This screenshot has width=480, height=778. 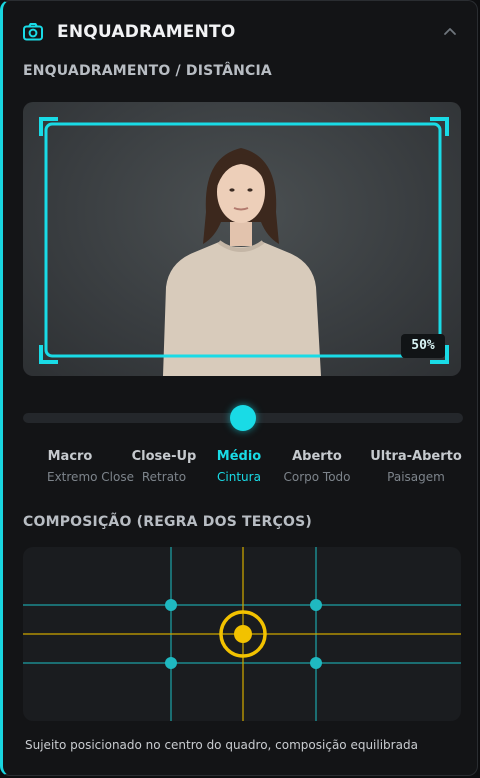 I want to click on chevron-up-icon, so click(x=450, y=32).